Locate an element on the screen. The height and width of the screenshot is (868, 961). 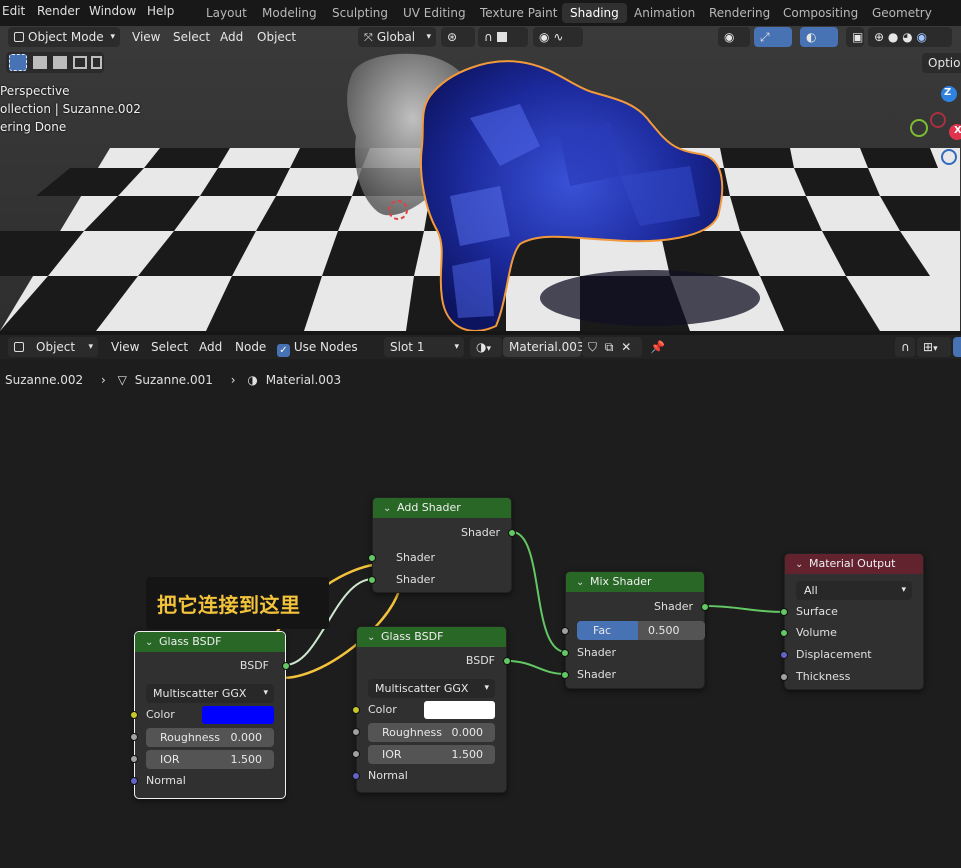
node-title: Material Output is located at coordinates (852, 563).